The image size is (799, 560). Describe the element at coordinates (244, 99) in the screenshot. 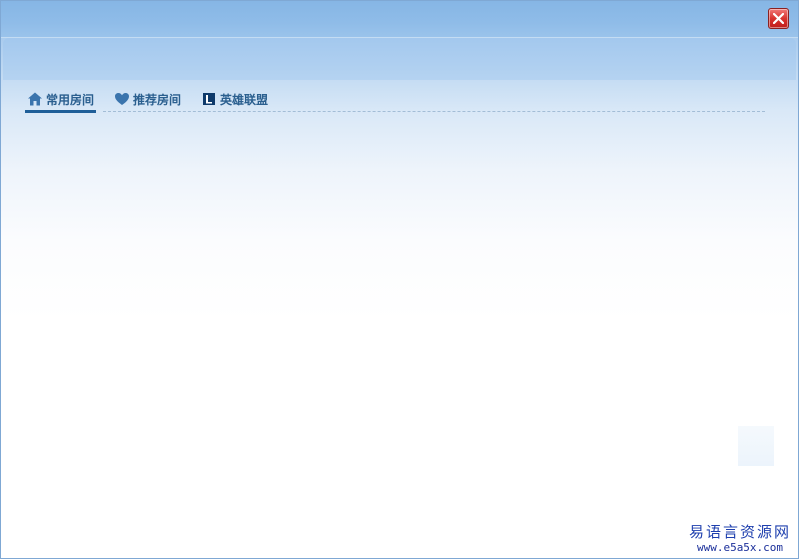

I see `tab-label: 英雄联盟` at that location.